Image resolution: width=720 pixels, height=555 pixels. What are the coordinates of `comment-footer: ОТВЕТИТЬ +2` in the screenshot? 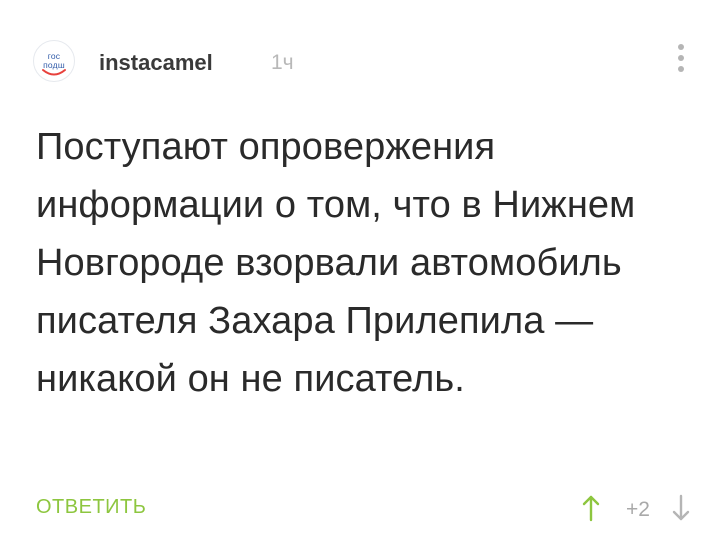 It's located at (366, 510).